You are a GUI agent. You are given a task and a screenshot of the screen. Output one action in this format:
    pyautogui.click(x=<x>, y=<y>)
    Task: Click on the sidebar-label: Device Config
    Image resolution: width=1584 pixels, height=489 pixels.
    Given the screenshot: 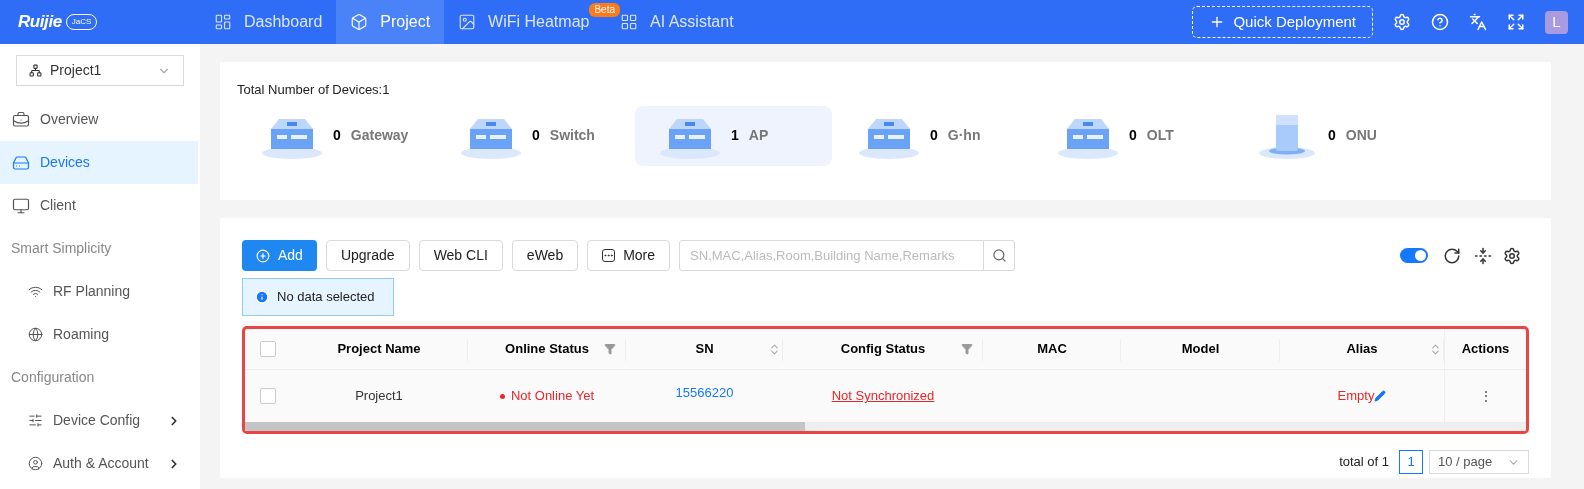 What is the action you would take?
    pyautogui.click(x=97, y=420)
    